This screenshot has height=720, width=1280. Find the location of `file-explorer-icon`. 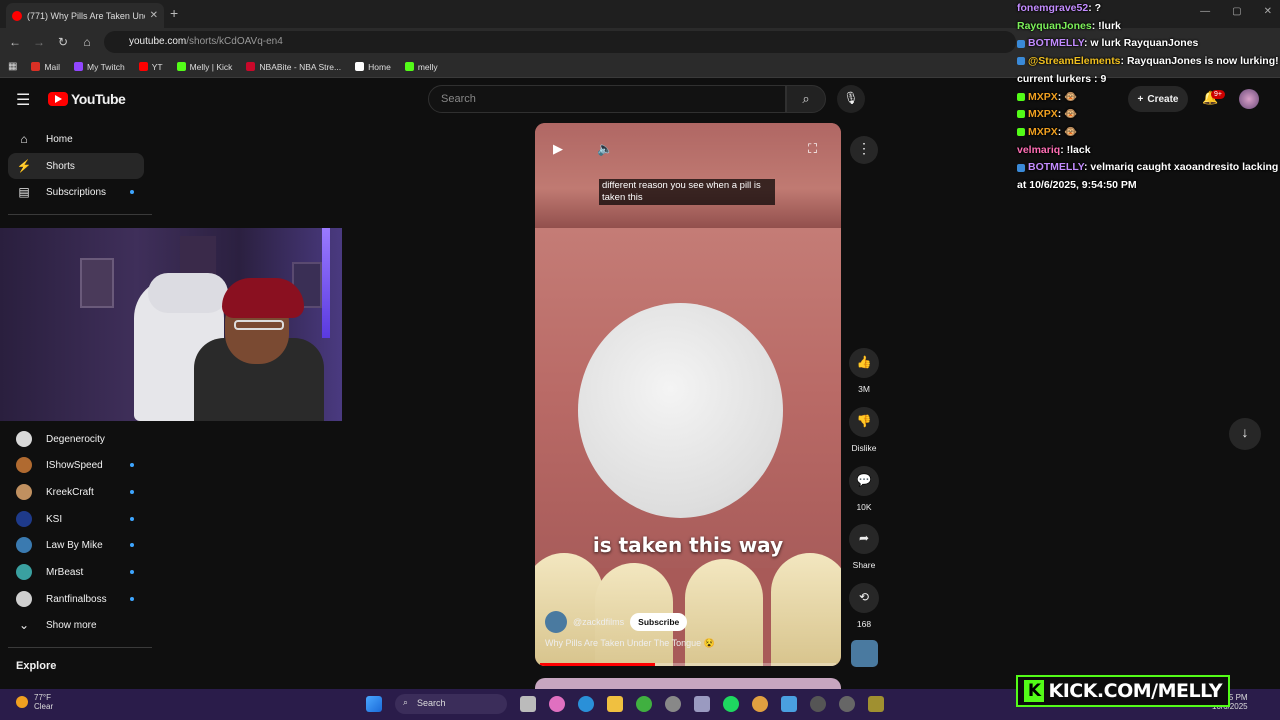

file-explorer-icon is located at coordinates (615, 704).